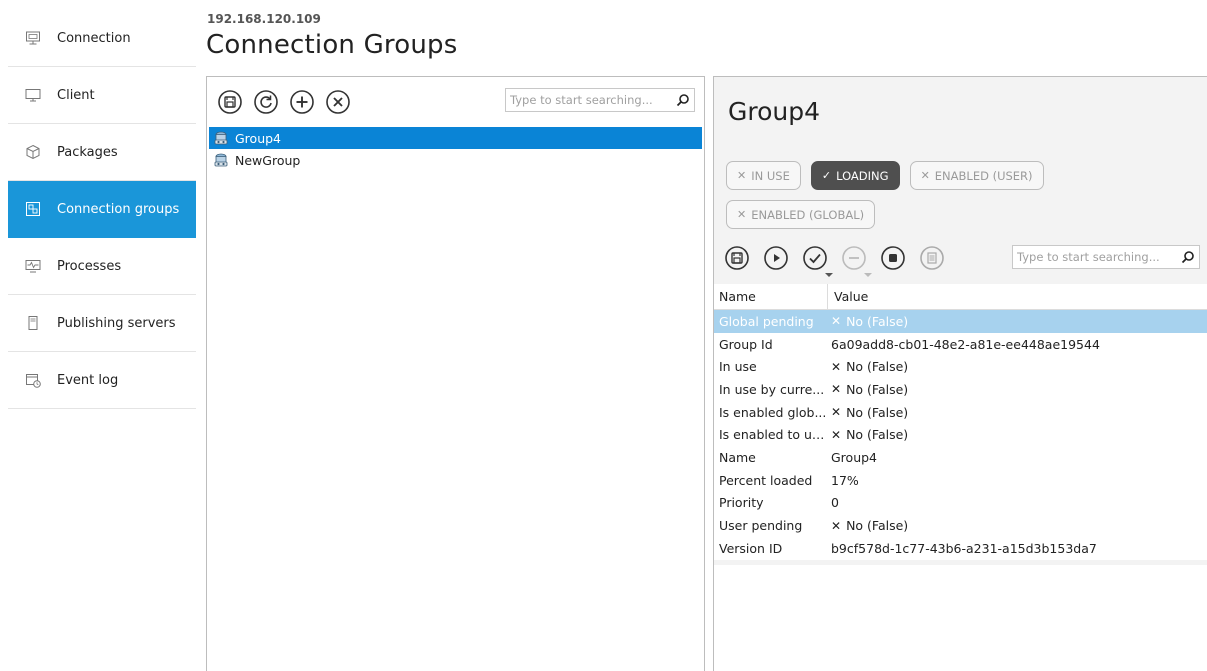  I want to click on property-name: Priority, so click(741, 503).